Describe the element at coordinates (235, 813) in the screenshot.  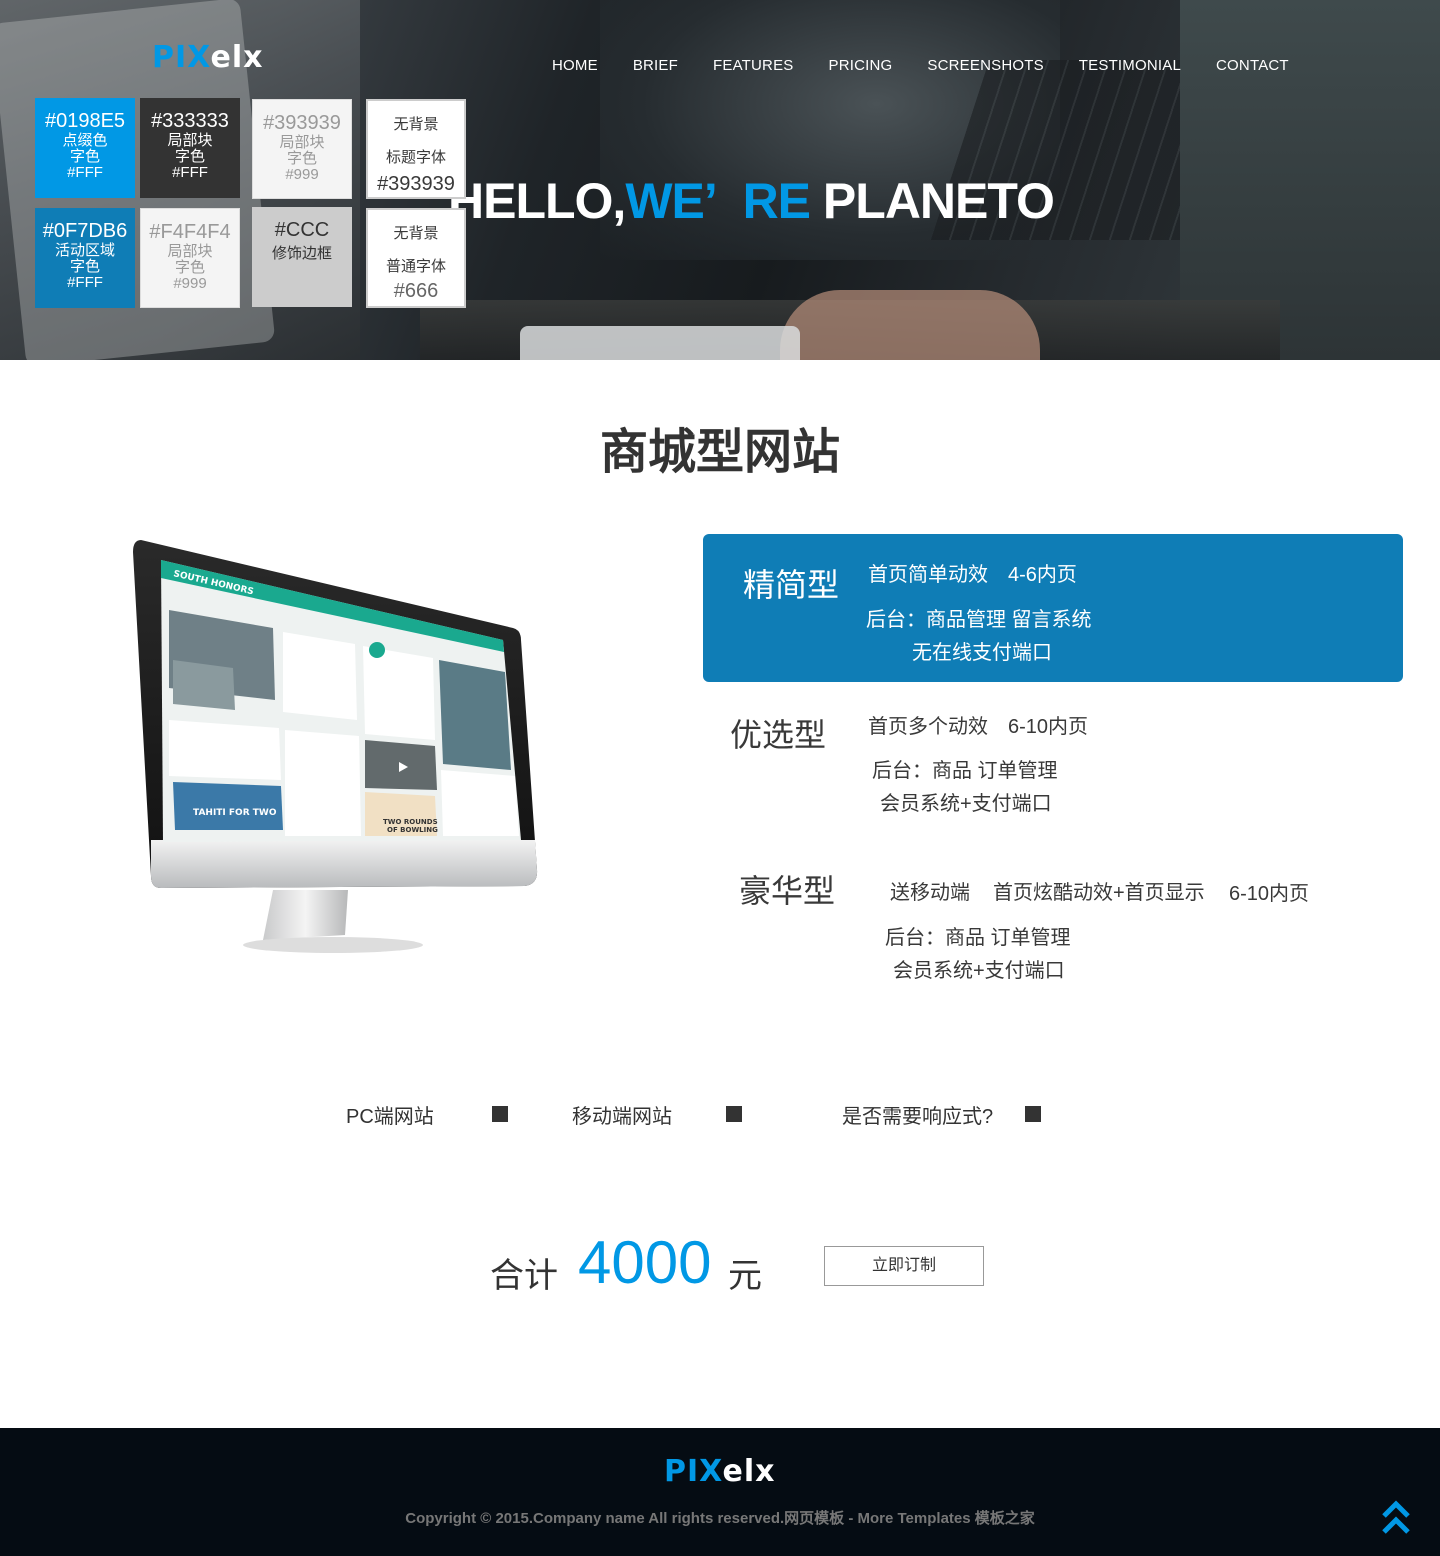
I see `svg-text: TAHITI FOR TWO` at that location.